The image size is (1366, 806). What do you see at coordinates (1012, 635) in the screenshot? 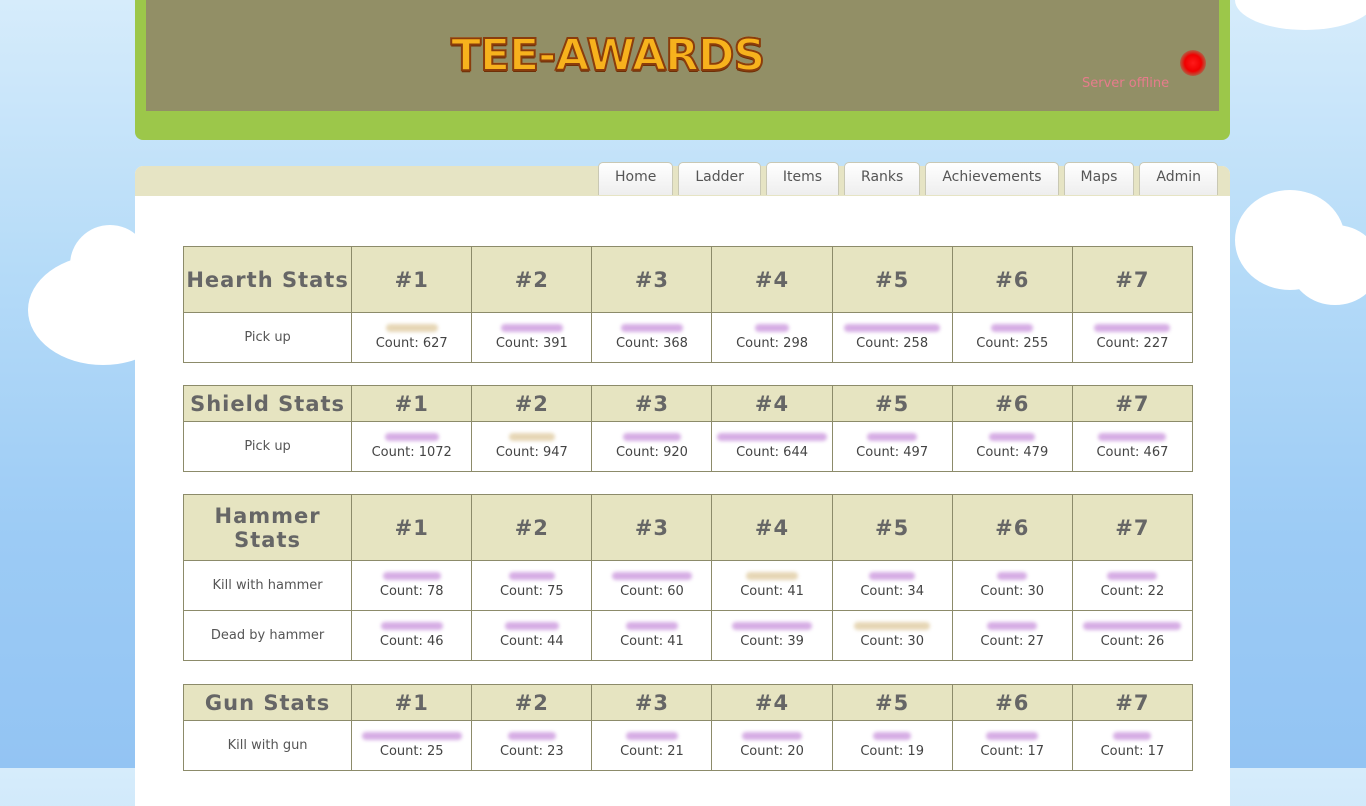
I see `rank-cell: Count: 27` at bounding box center [1012, 635].